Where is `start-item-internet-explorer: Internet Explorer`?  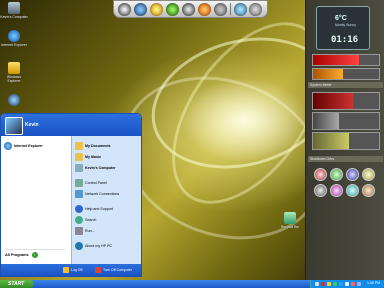 start-item-internet-explorer: Internet Explorer is located at coordinates (23, 146).